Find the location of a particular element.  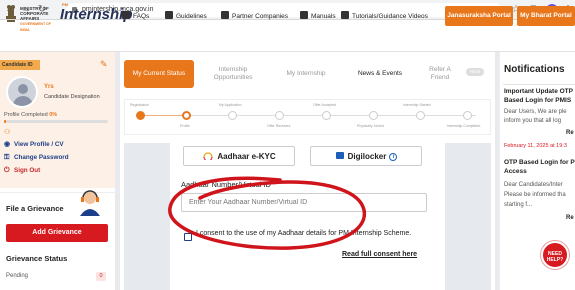

info-icon: i is located at coordinates (393, 157).